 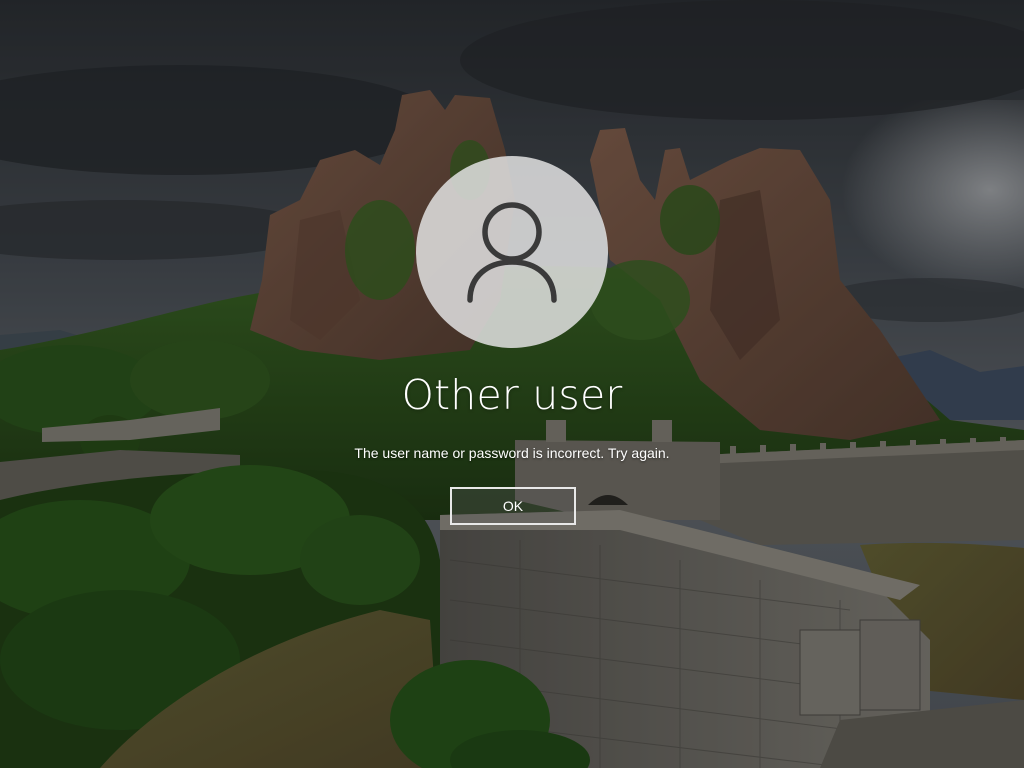 I want to click on user-name-label: Other user, so click(x=512, y=395).